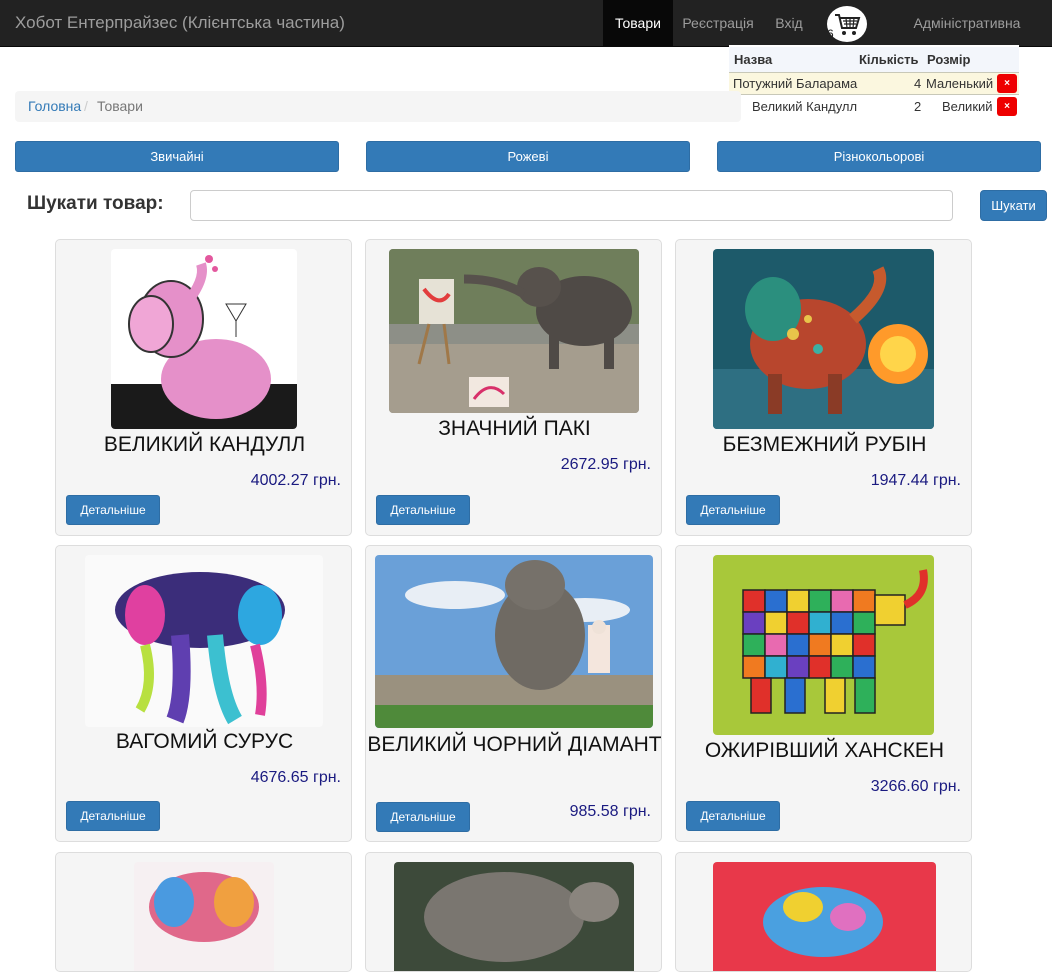 This screenshot has width=1052, height=972. Describe the element at coordinates (874, 107) in the screenshot. I see `cart-row: Великий Кандулл 2 Великий ×` at that location.